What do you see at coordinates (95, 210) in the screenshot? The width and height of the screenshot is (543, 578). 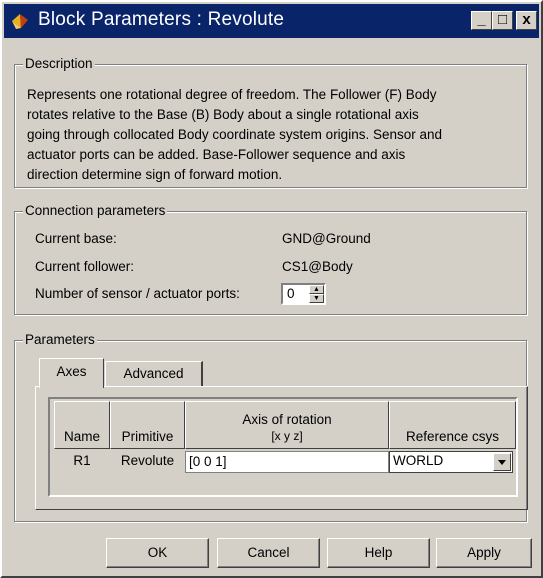 I see `connection-legend: Connection parameters` at bounding box center [95, 210].